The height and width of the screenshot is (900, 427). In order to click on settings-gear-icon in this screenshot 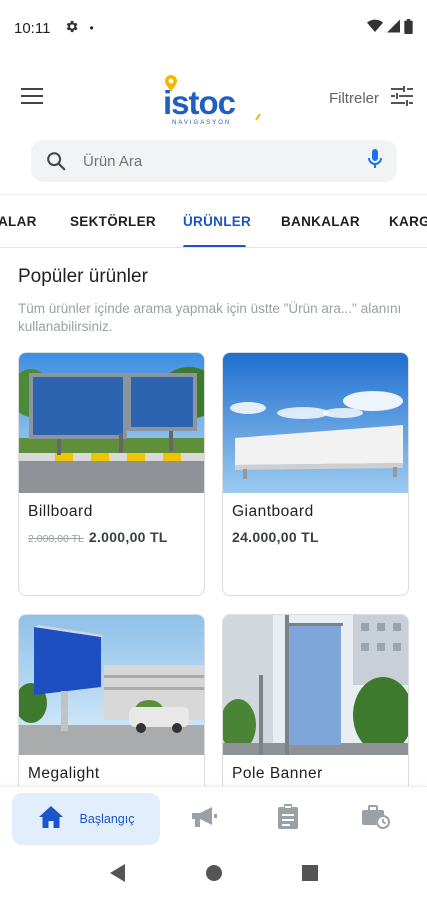, I will do `click(71, 28)`.